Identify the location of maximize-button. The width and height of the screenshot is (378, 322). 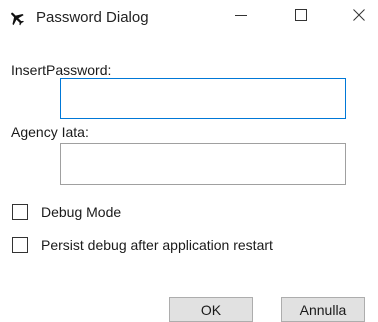
(301, 17).